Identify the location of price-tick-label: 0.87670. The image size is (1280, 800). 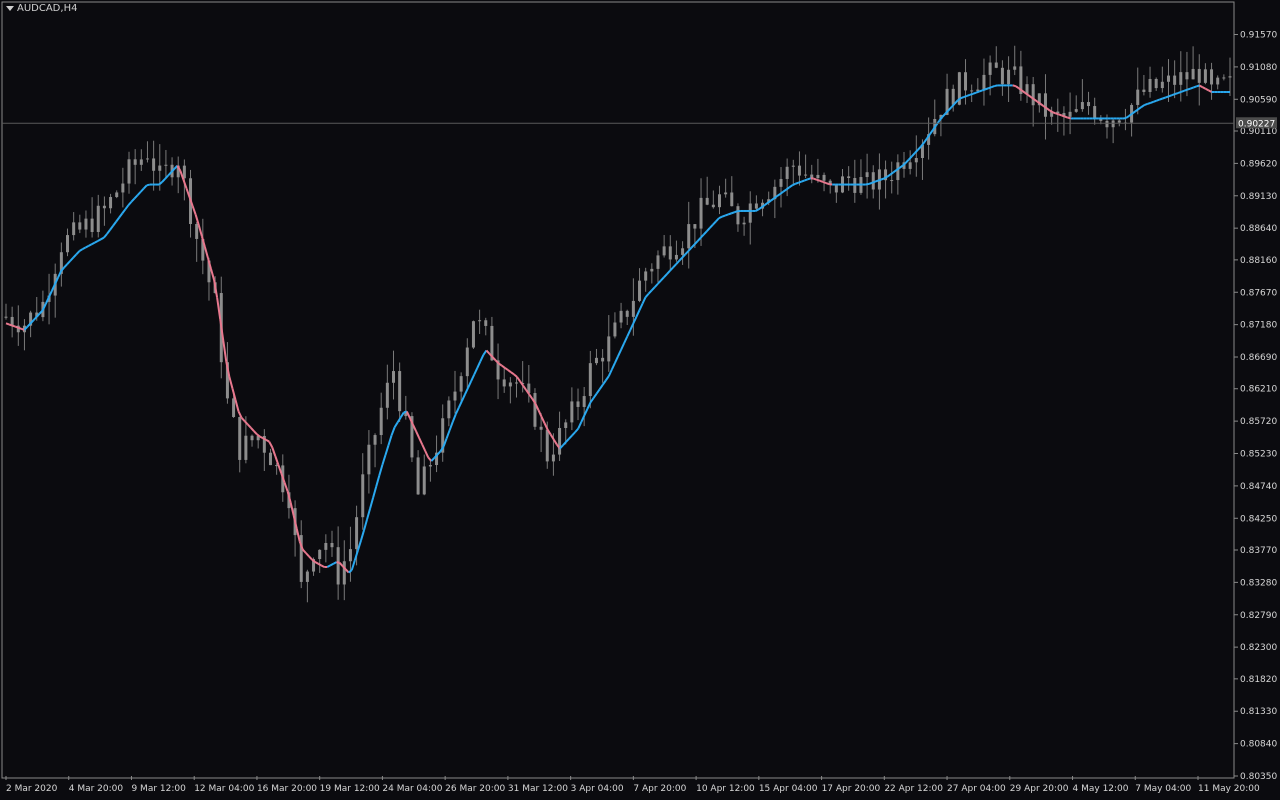
(1258, 293).